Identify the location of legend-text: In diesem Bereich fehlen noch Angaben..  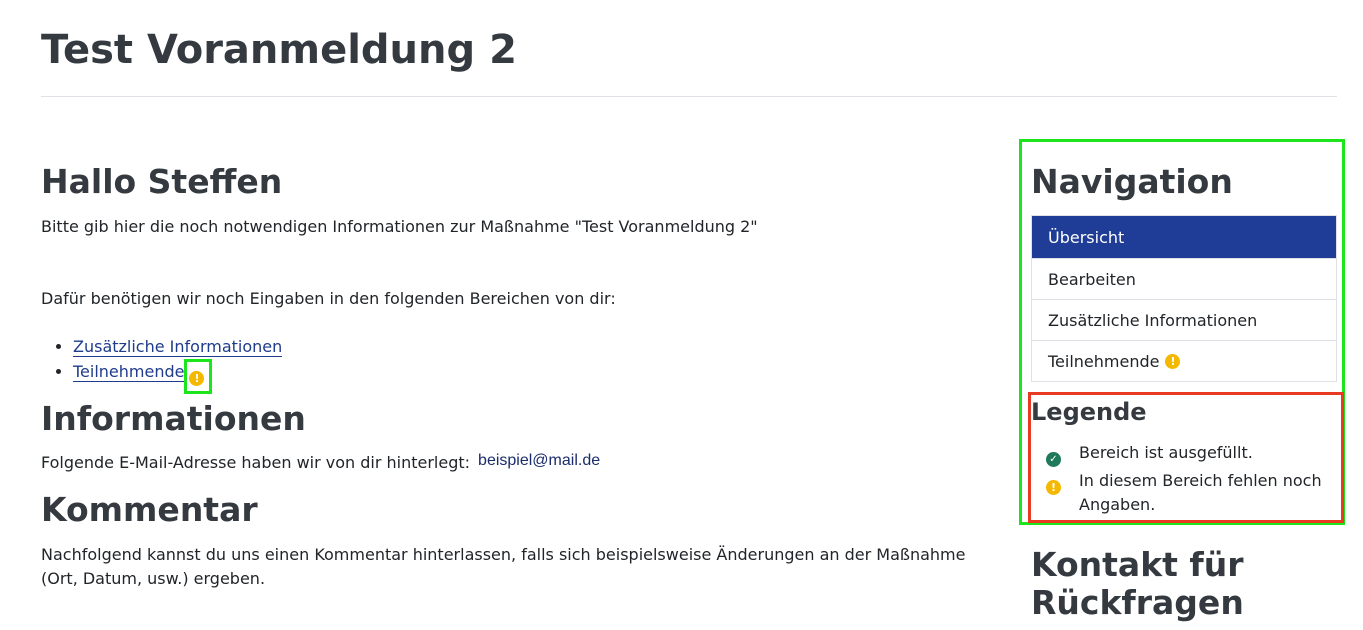
(1200, 492).